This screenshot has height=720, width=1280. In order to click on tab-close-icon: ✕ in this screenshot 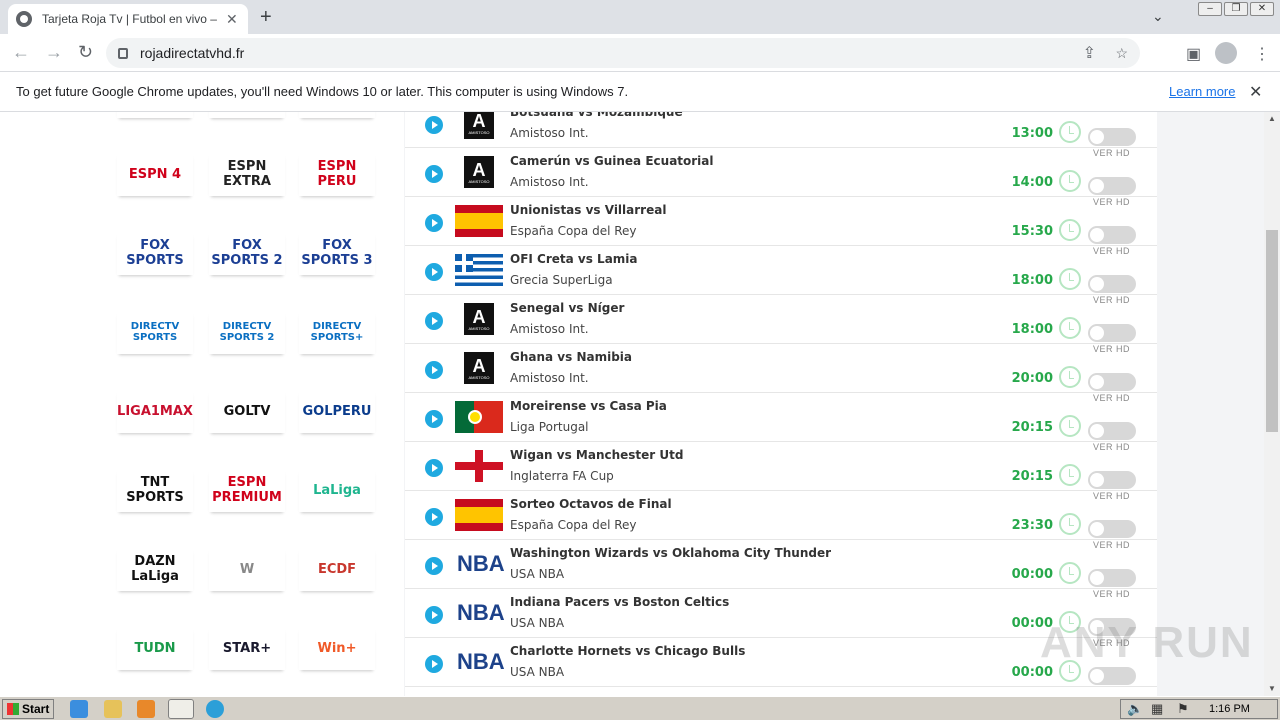, I will do `click(232, 19)`.